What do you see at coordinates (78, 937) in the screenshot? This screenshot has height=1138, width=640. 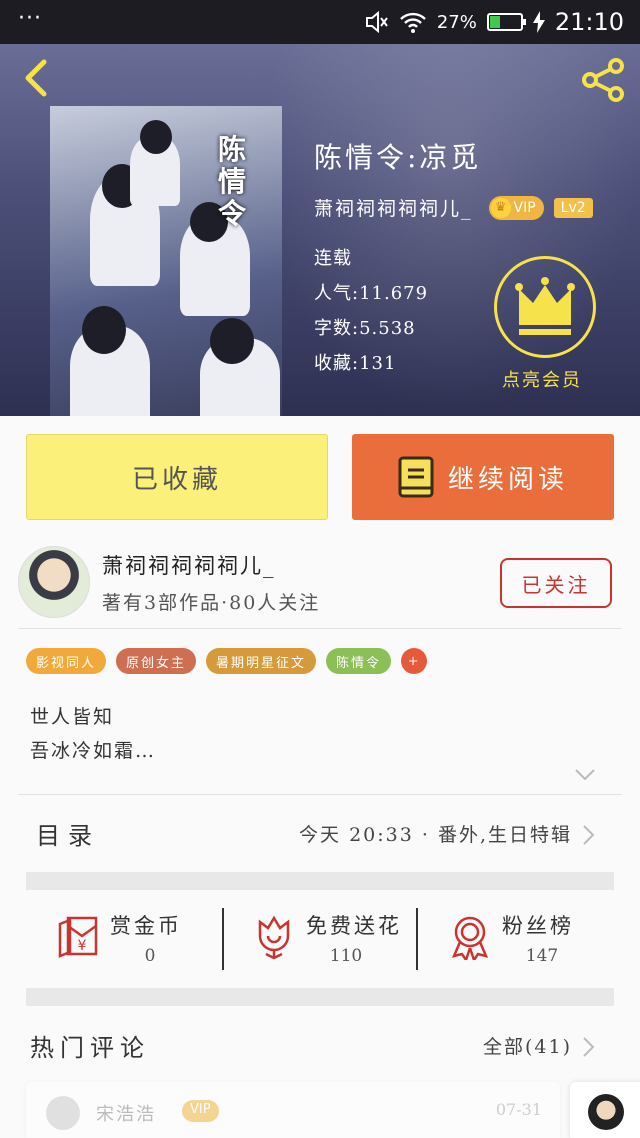 I see `red-envelope-icon: ¥` at bounding box center [78, 937].